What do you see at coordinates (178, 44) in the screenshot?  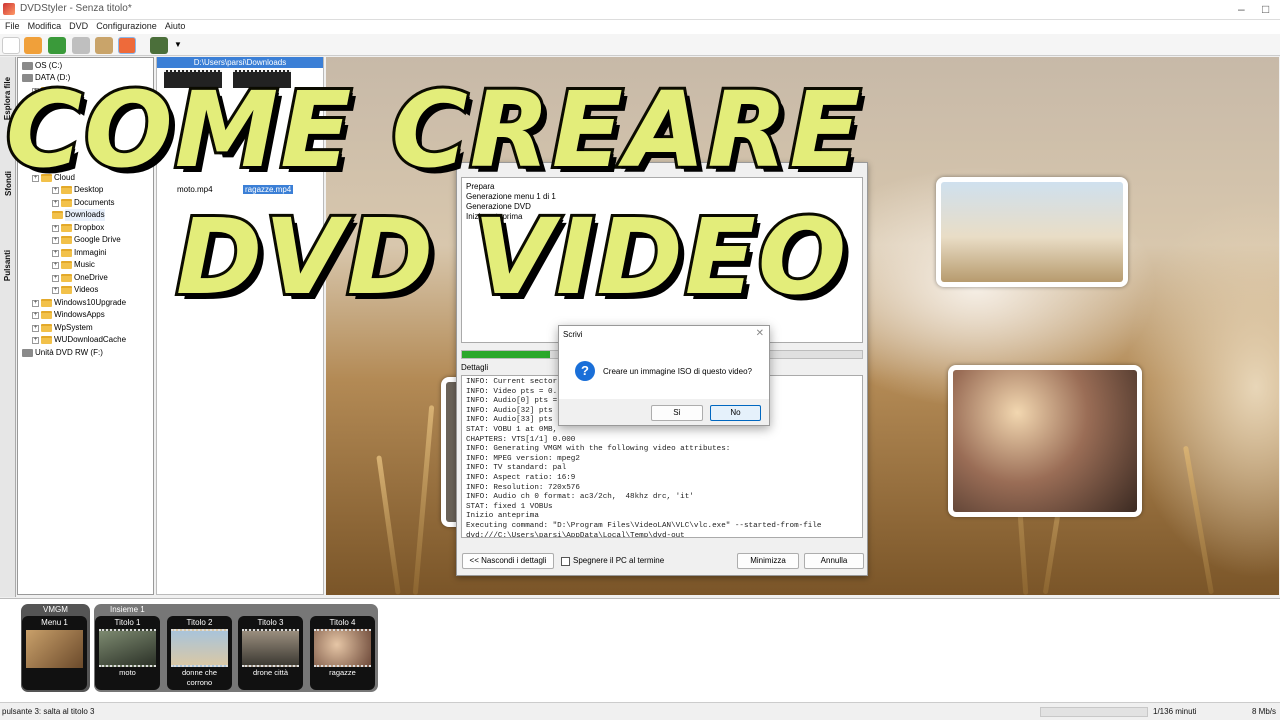 I see `dropdown-arrow-icon: ▼` at bounding box center [178, 44].